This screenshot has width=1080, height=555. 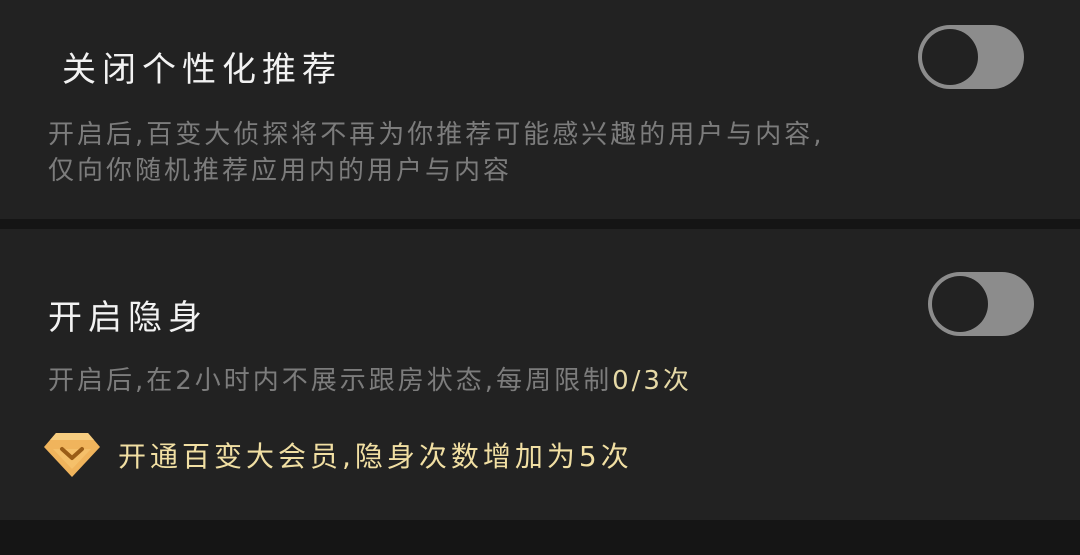 I want to click on stealth-weekly-count: 0/3次, so click(x=652, y=381).